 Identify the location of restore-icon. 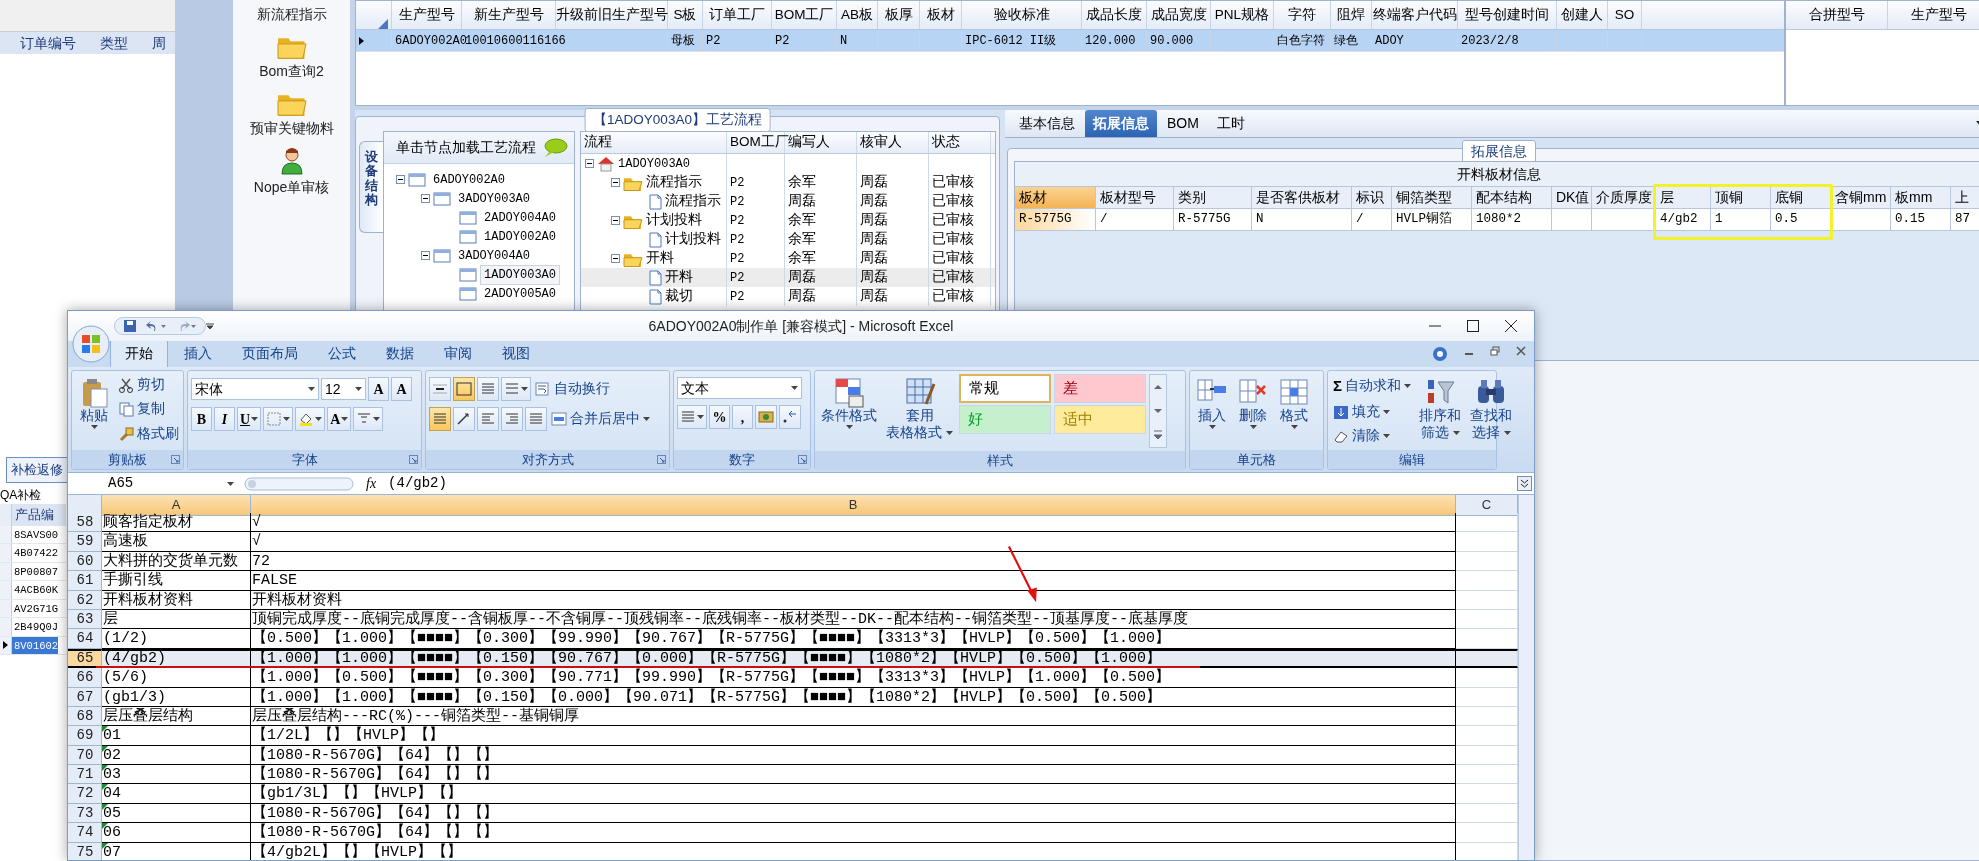
(1495, 351).